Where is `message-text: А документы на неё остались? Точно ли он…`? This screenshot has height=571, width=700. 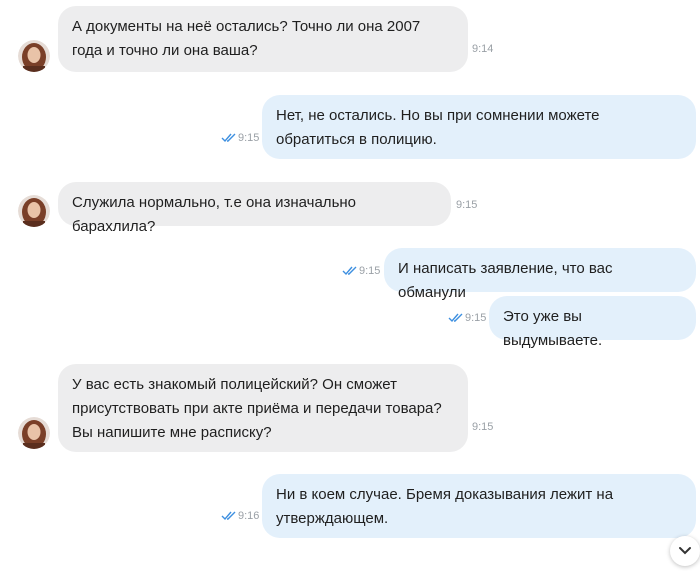 message-text: А документы на неё остались? Точно ли он… is located at coordinates (246, 38).